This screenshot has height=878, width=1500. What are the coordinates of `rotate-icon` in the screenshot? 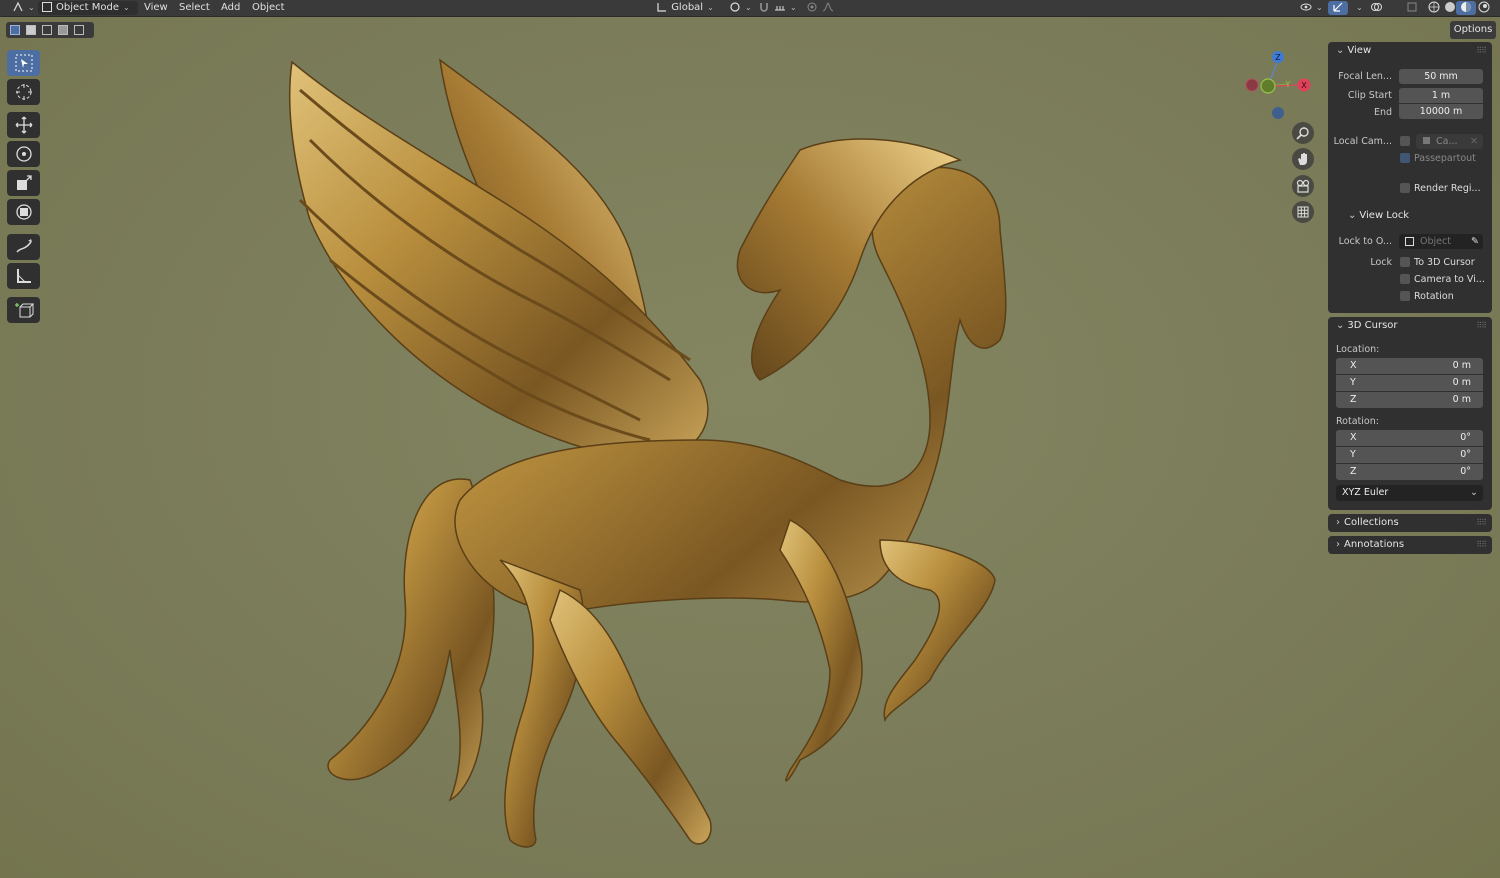 It's located at (23, 154).